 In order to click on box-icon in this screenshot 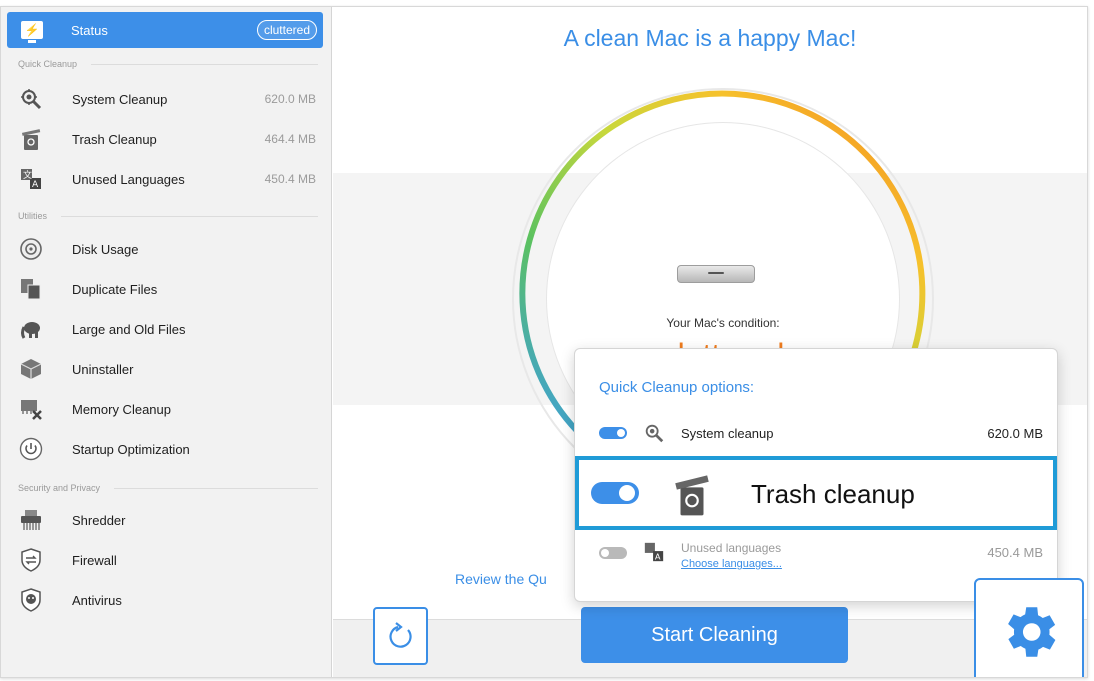, I will do `click(31, 369)`.